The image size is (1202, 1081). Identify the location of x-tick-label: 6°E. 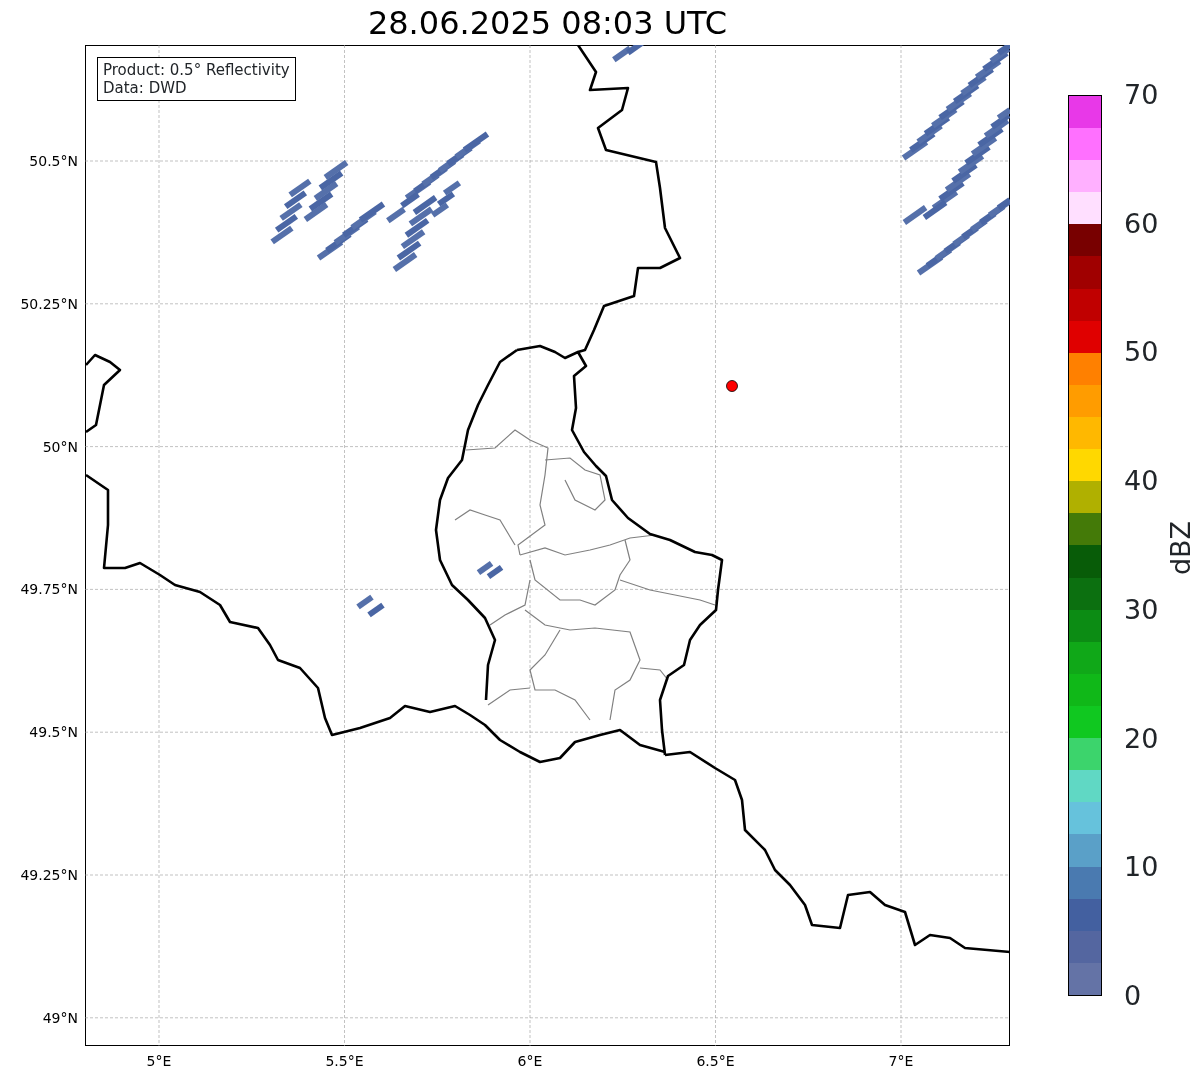
(530, 1061).